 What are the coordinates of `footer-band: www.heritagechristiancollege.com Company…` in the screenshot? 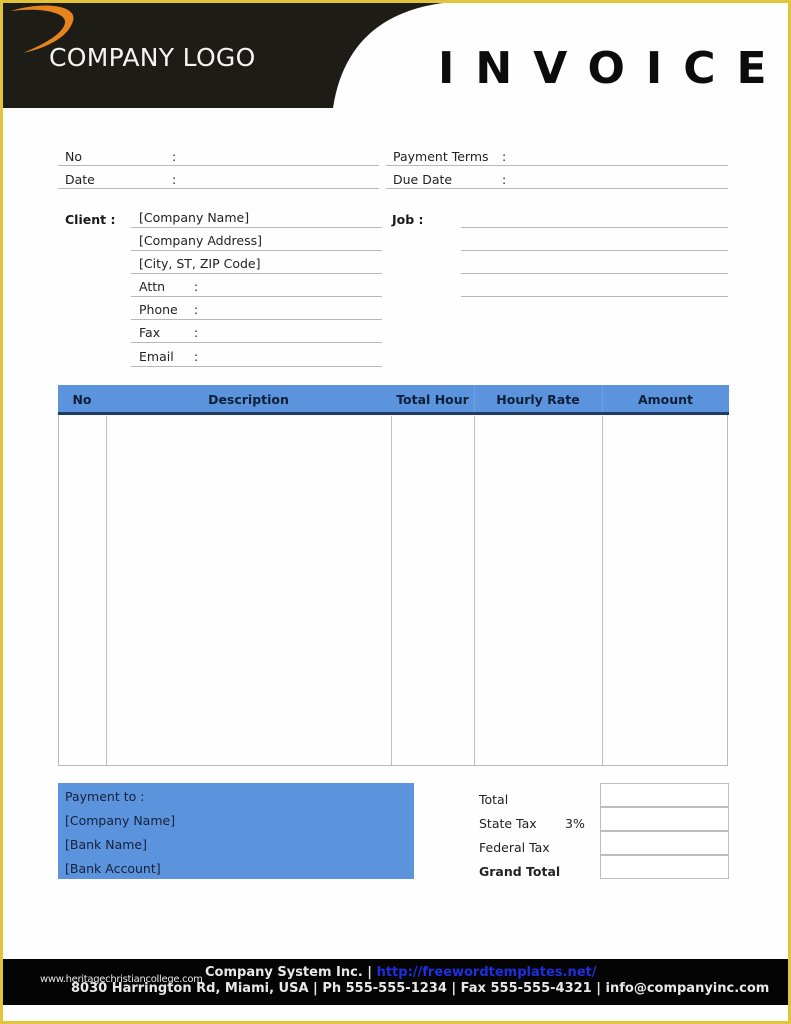 It's located at (395, 982).